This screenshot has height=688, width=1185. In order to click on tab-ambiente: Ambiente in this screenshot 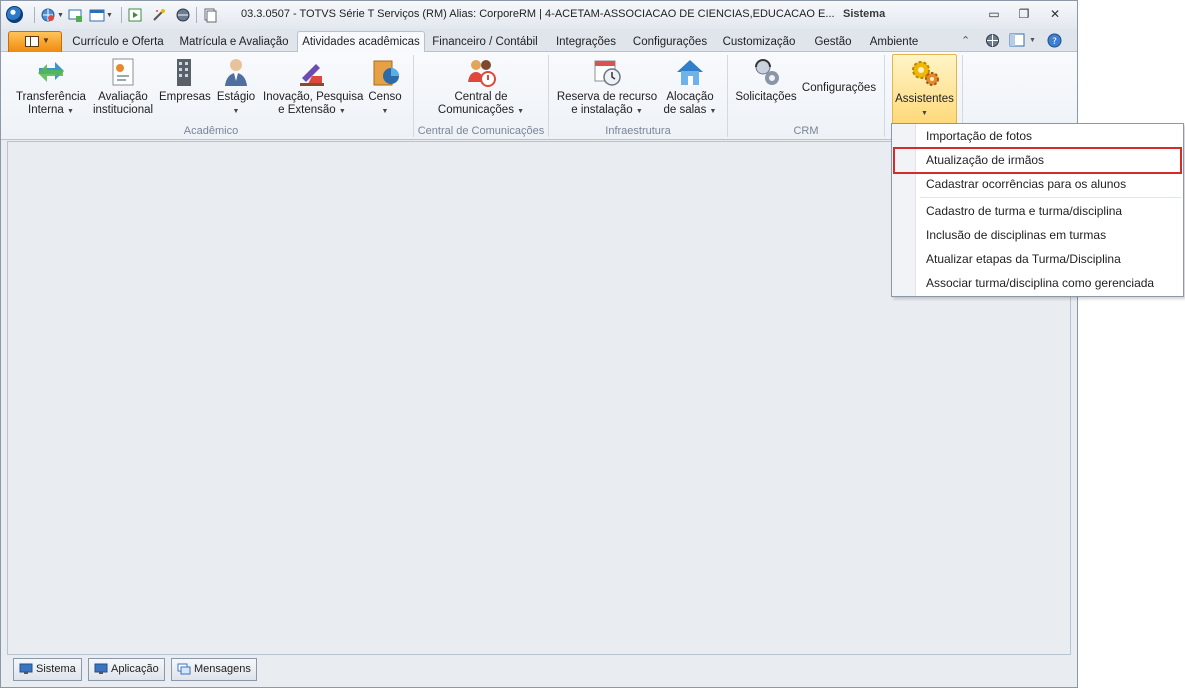, I will do `click(894, 42)`.